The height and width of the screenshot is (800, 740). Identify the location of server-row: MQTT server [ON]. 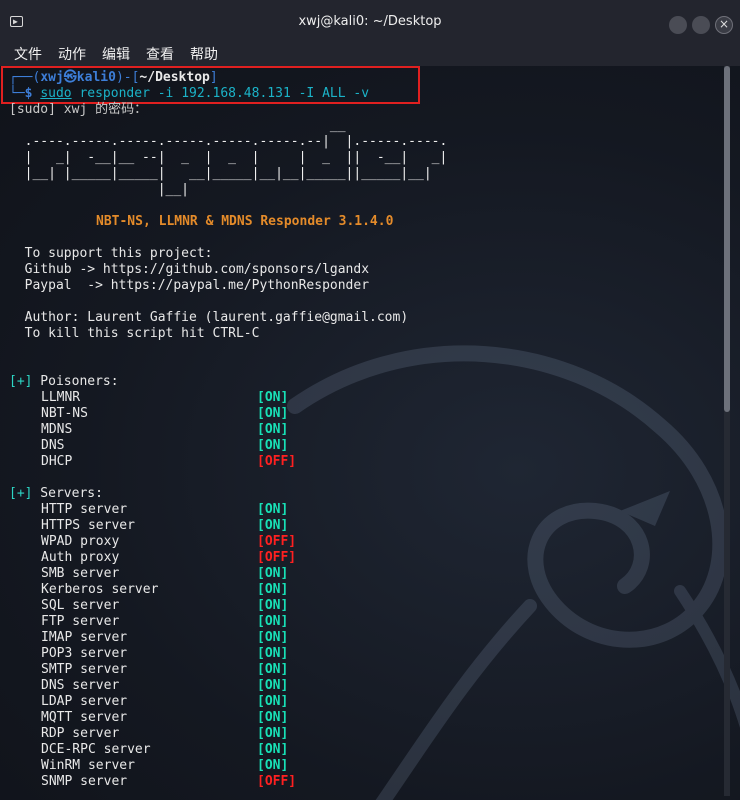
(164, 718).